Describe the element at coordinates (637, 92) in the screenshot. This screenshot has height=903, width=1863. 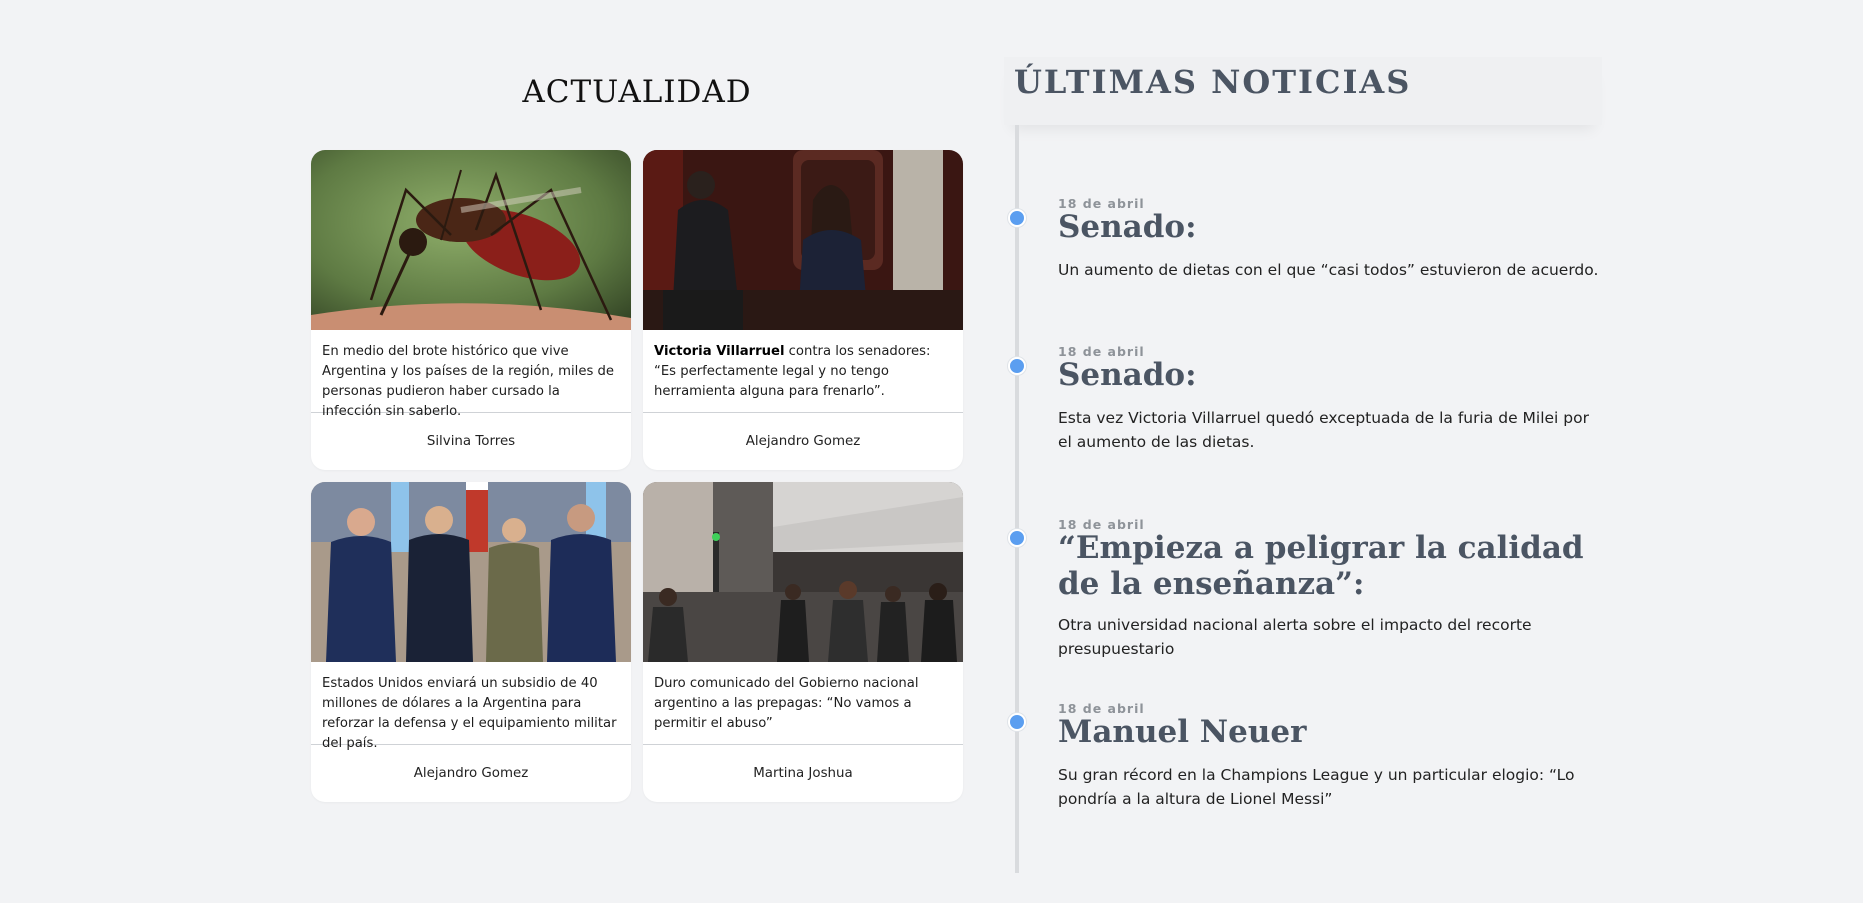
I see `section-title: ACTUALIDAD` at that location.